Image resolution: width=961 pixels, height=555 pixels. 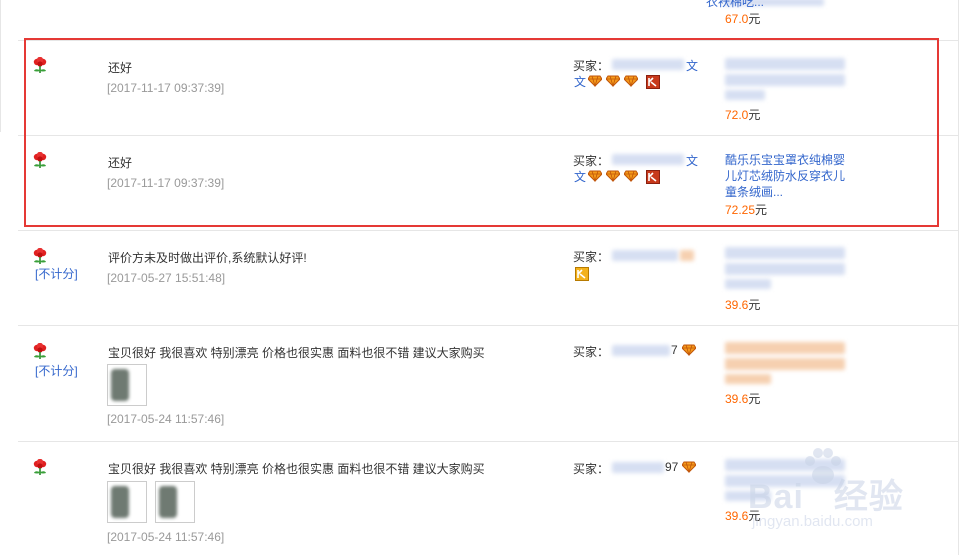 I want to click on price: 72.0元, so click(x=743, y=115).